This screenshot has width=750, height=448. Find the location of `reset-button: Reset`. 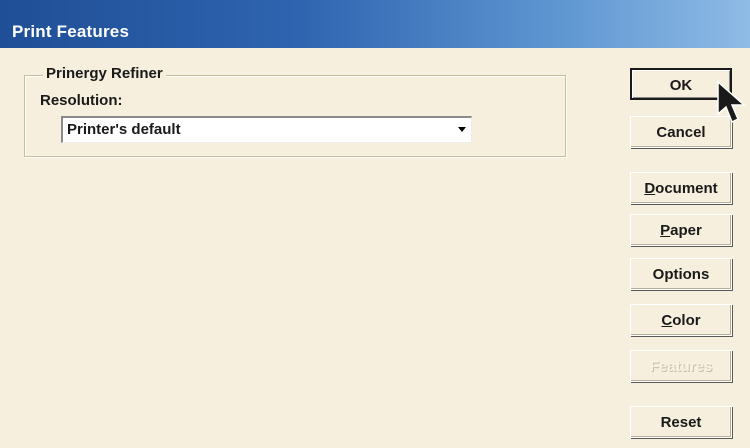

reset-button: Reset is located at coordinates (681, 422).